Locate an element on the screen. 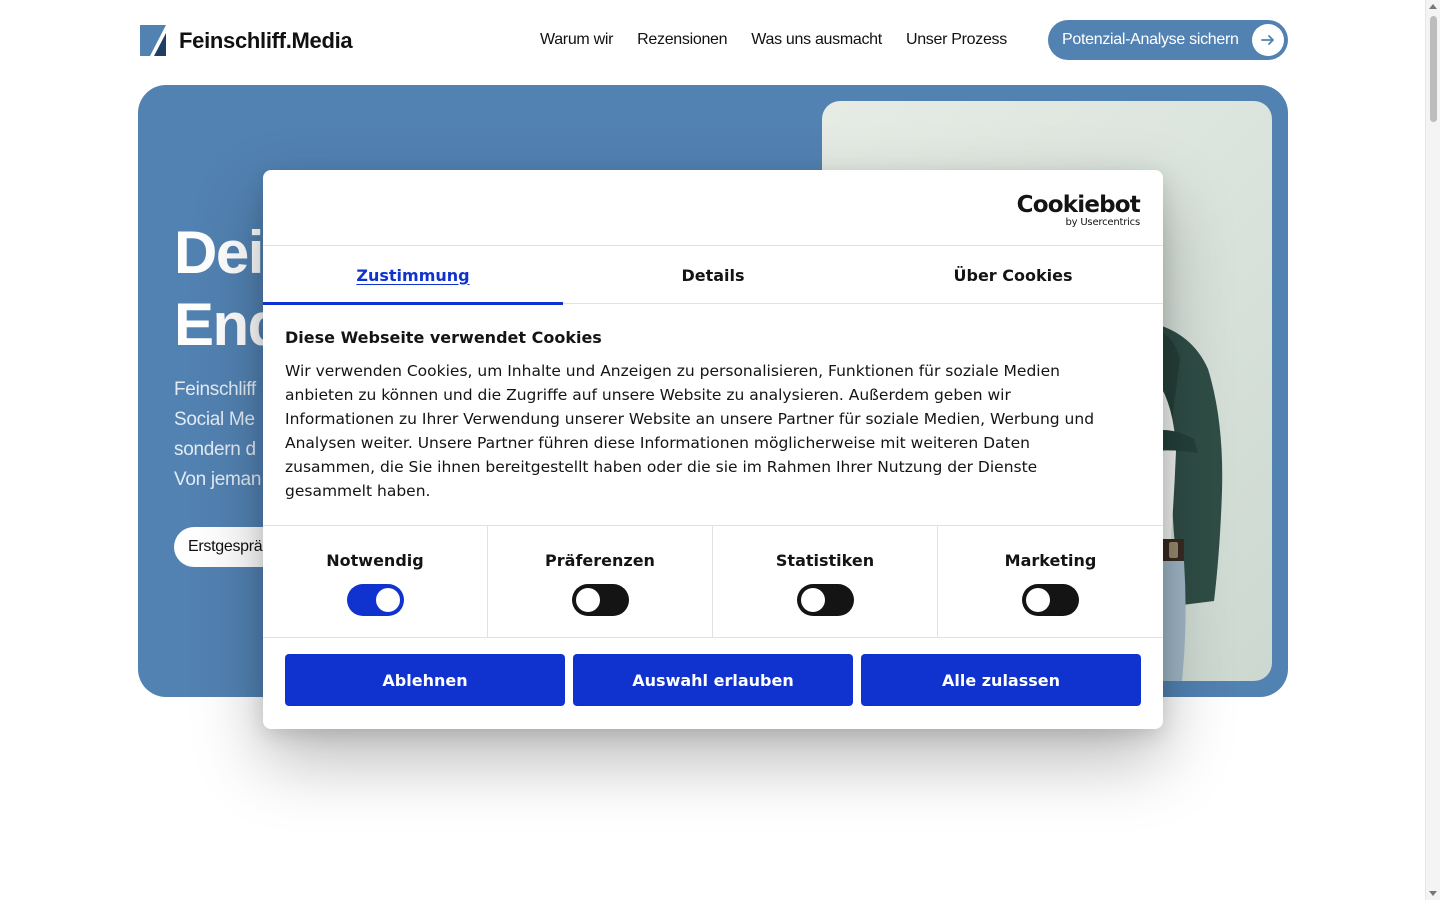  consent-heading: Diese Webseite verwendet Cookies is located at coordinates (443, 337).